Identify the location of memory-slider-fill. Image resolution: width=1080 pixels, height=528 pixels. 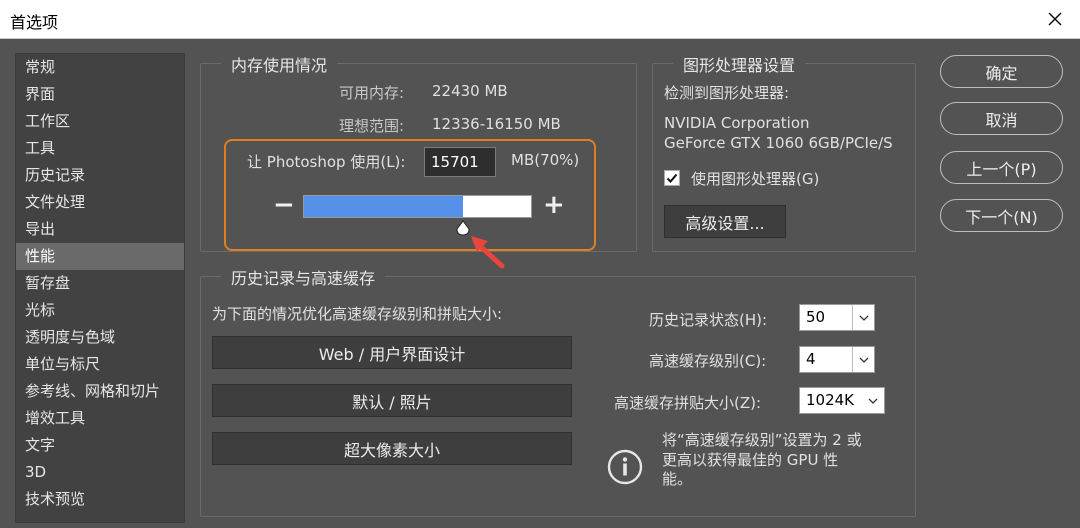
(383, 206).